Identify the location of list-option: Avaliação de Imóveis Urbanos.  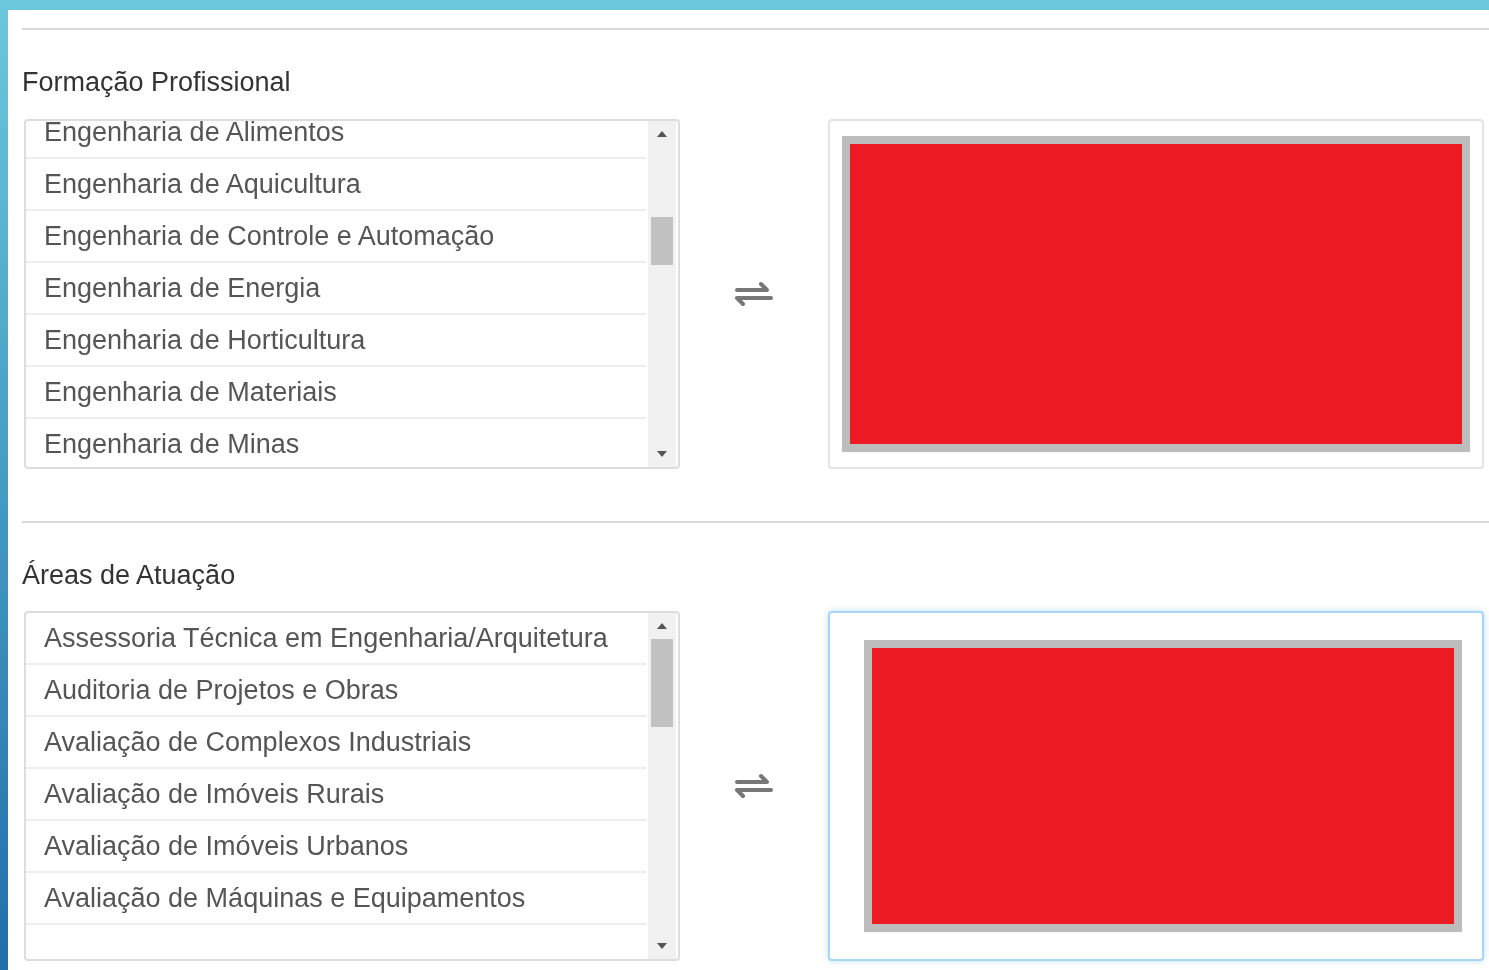
(336, 847).